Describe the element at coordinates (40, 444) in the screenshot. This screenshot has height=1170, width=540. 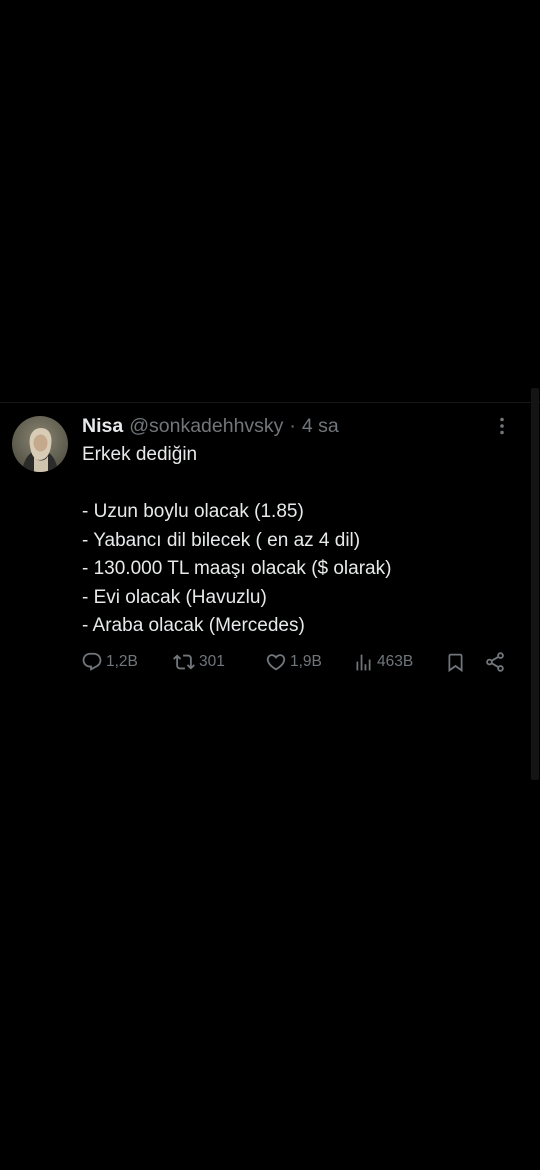
I see `avatar` at that location.